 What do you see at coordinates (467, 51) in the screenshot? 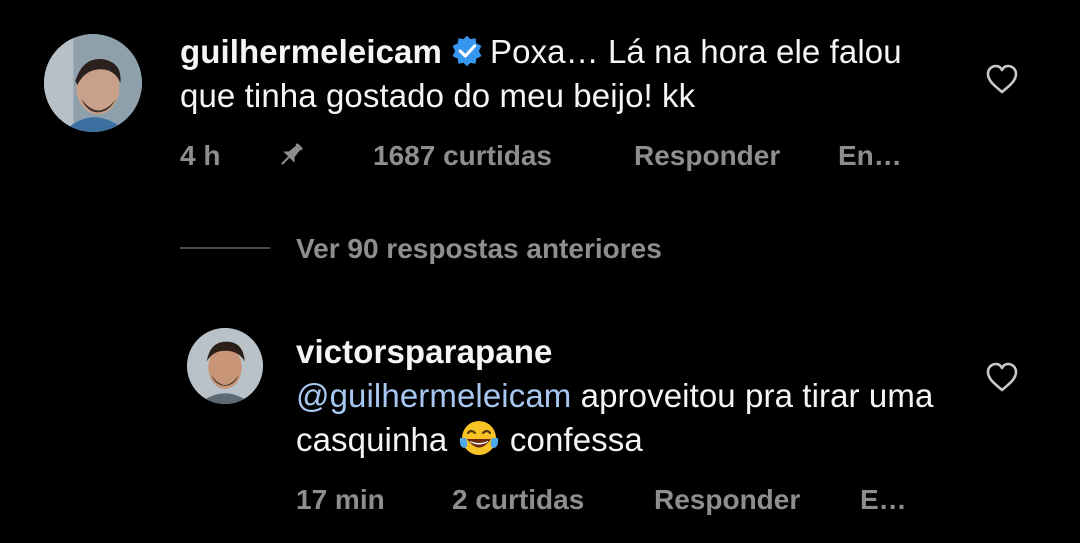
I see `verified-badge-icon` at bounding box center [467, 51].